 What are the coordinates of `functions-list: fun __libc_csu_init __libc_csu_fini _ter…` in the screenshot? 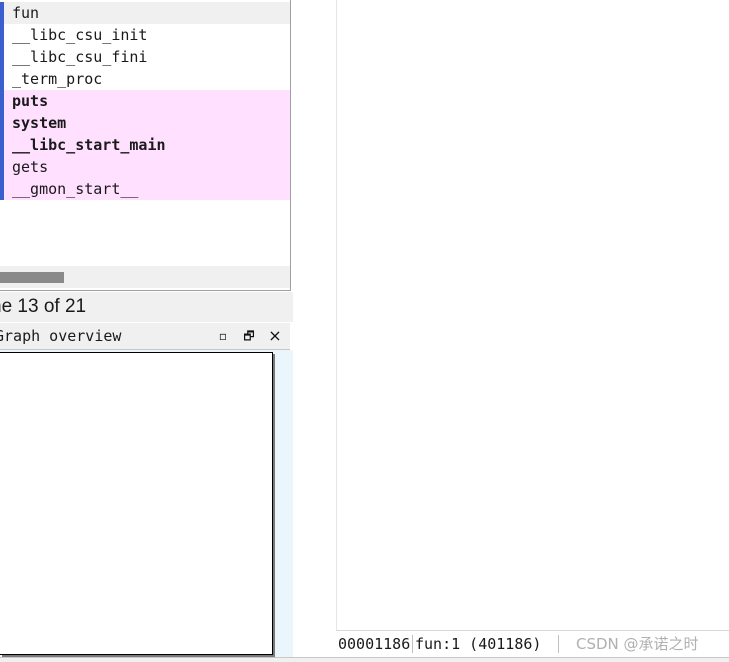 It's located at (145, 101).